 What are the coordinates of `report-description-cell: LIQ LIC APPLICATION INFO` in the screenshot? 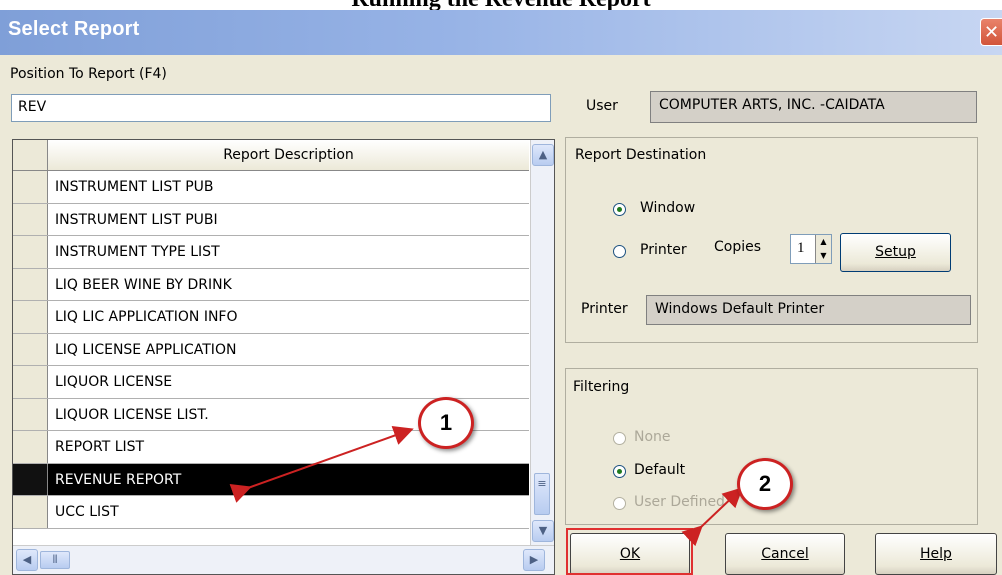 It's located at (146, 317).